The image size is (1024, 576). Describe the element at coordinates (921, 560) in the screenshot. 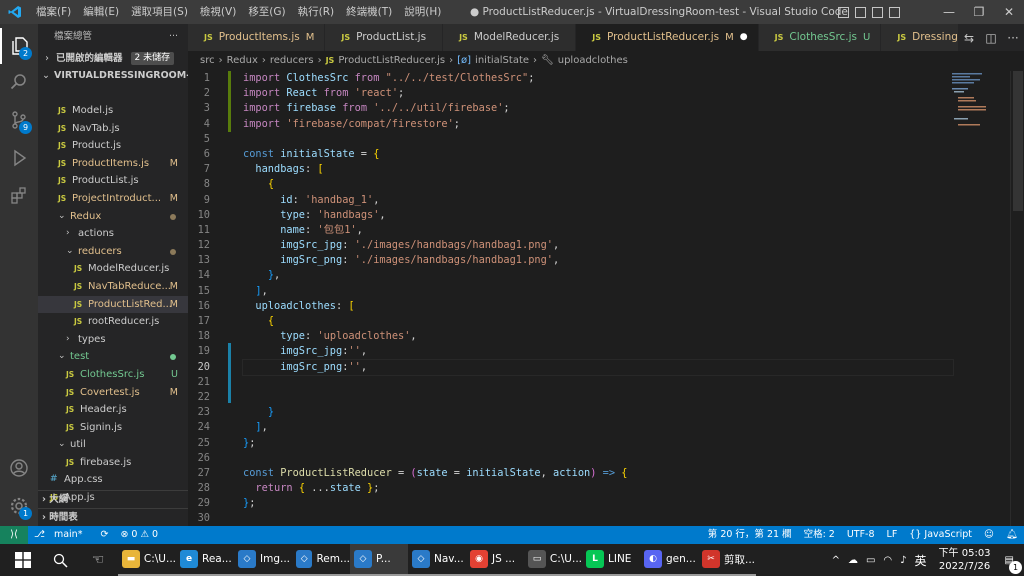

I see `ime-indicator: 英` at that location.